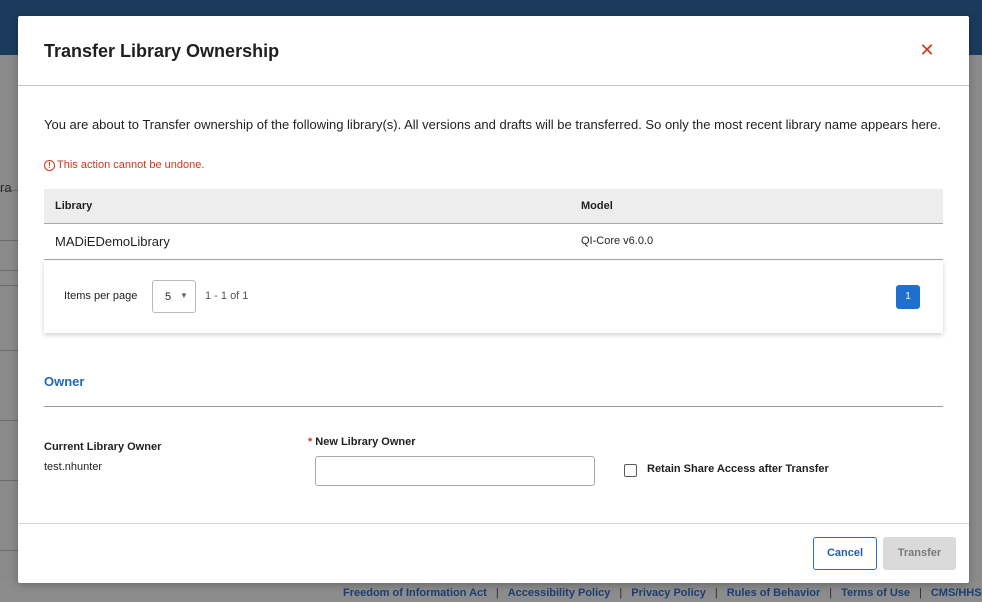 The height and width of the screenshot is (602, 982). Describe the element at coordinates (559, 593) in the screenshot. I see `footer-link-accessibility: Accessibility Policy` at that location.